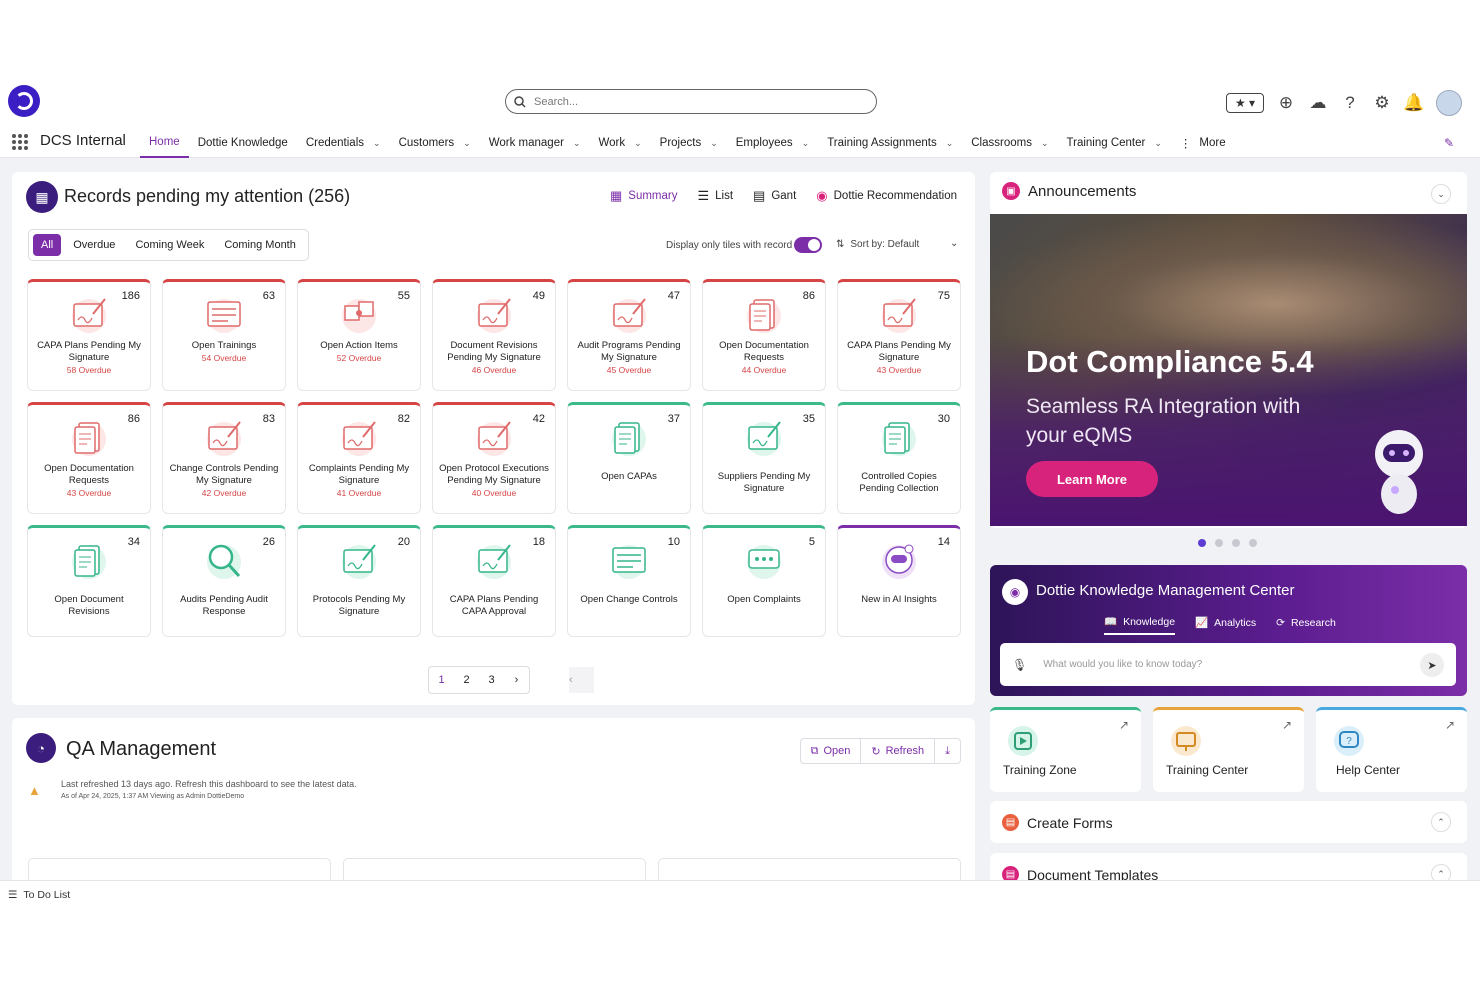  I want to click on page-3: 3, so click(491, 680).